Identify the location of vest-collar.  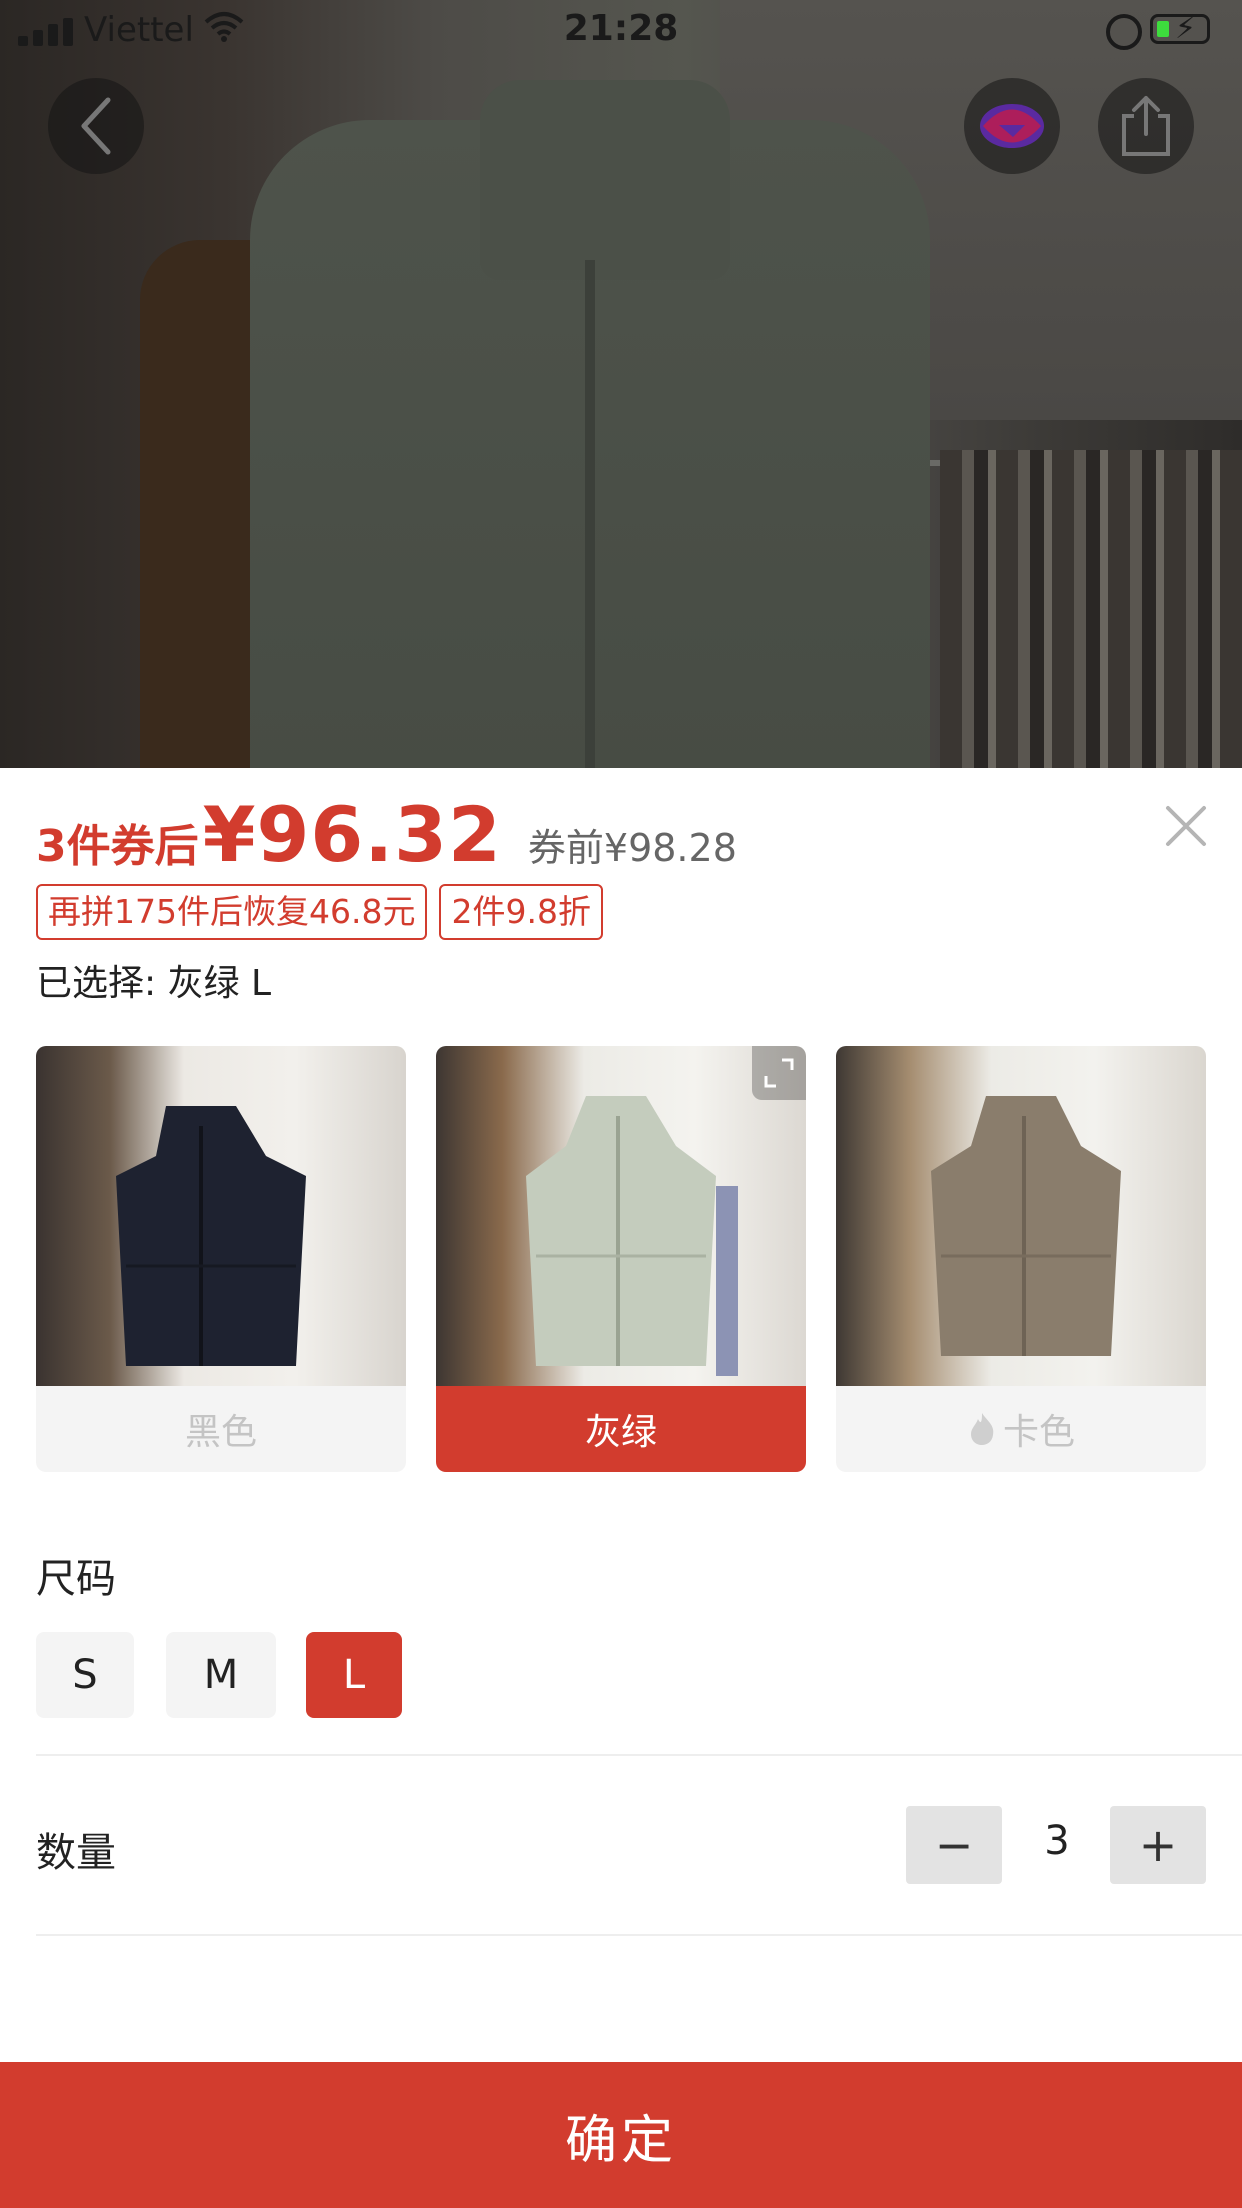
(605, 180).